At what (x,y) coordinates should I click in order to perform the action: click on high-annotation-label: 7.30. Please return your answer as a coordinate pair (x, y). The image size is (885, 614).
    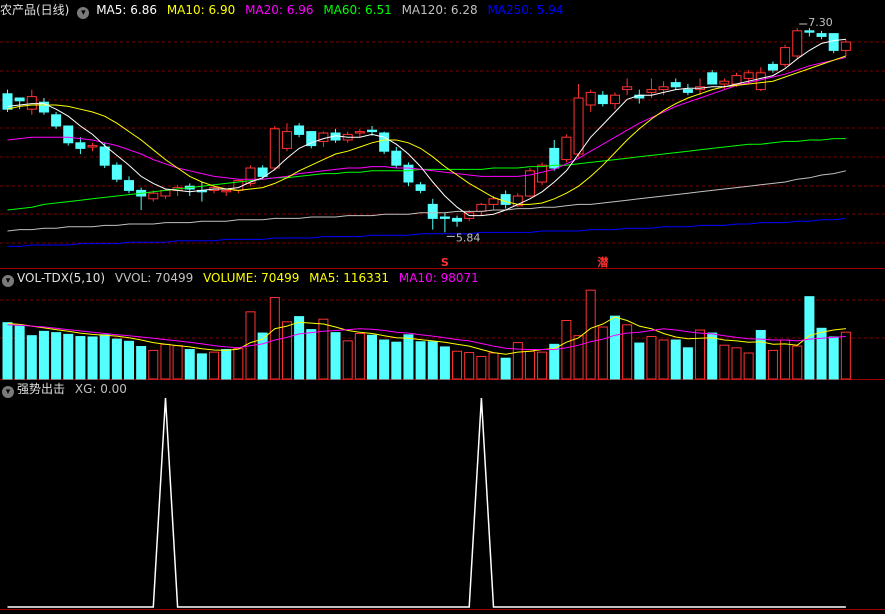
    Looking at the image, I should click on (820, 22).